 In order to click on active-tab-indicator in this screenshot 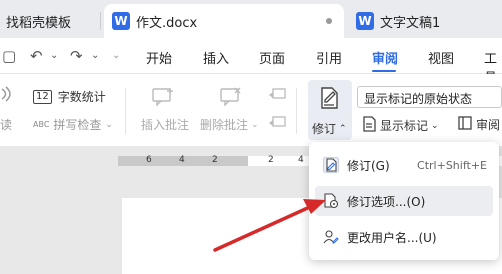, I will do `click(384, 71)`.